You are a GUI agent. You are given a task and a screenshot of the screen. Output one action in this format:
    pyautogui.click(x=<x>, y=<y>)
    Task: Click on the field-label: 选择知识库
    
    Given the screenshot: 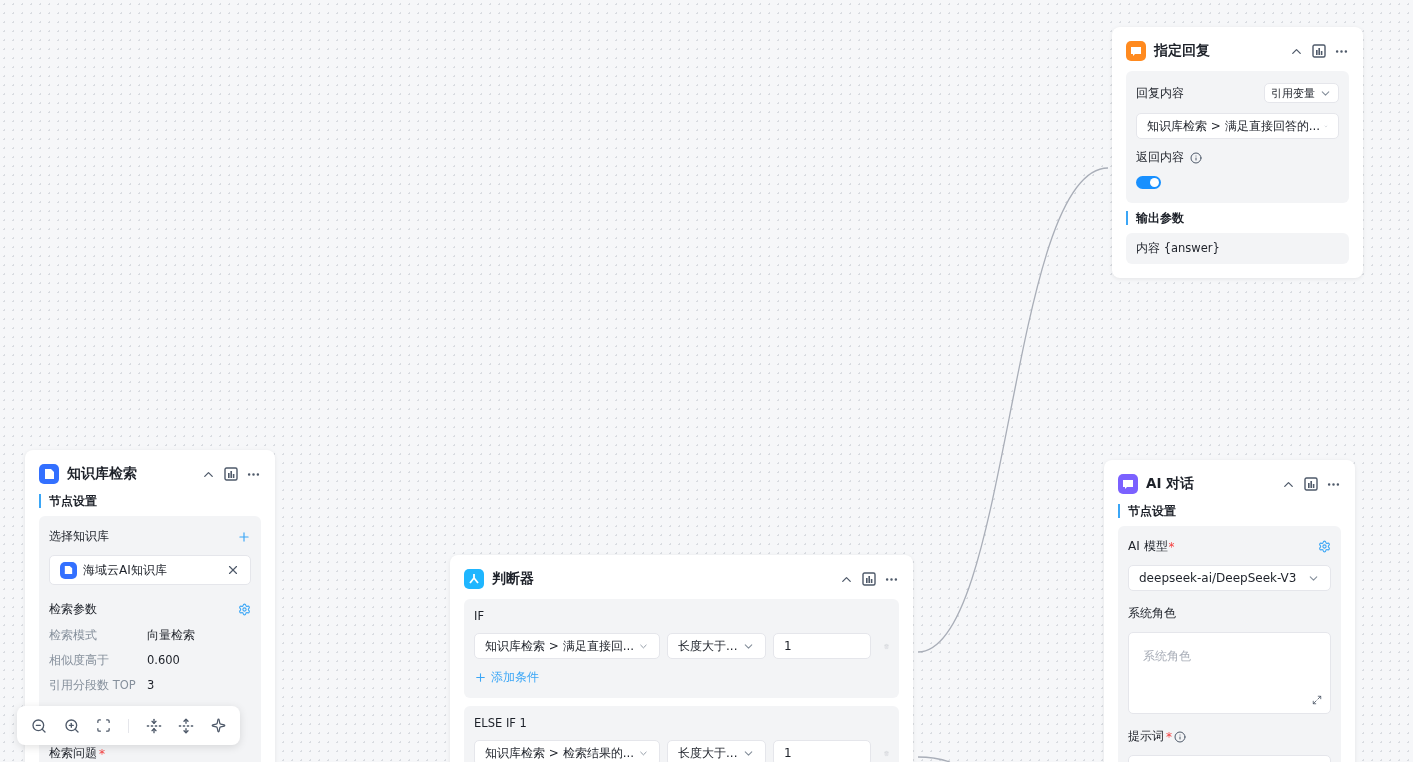 What is the action you would take?
    pyautogui.click(x=79, y=536)
    